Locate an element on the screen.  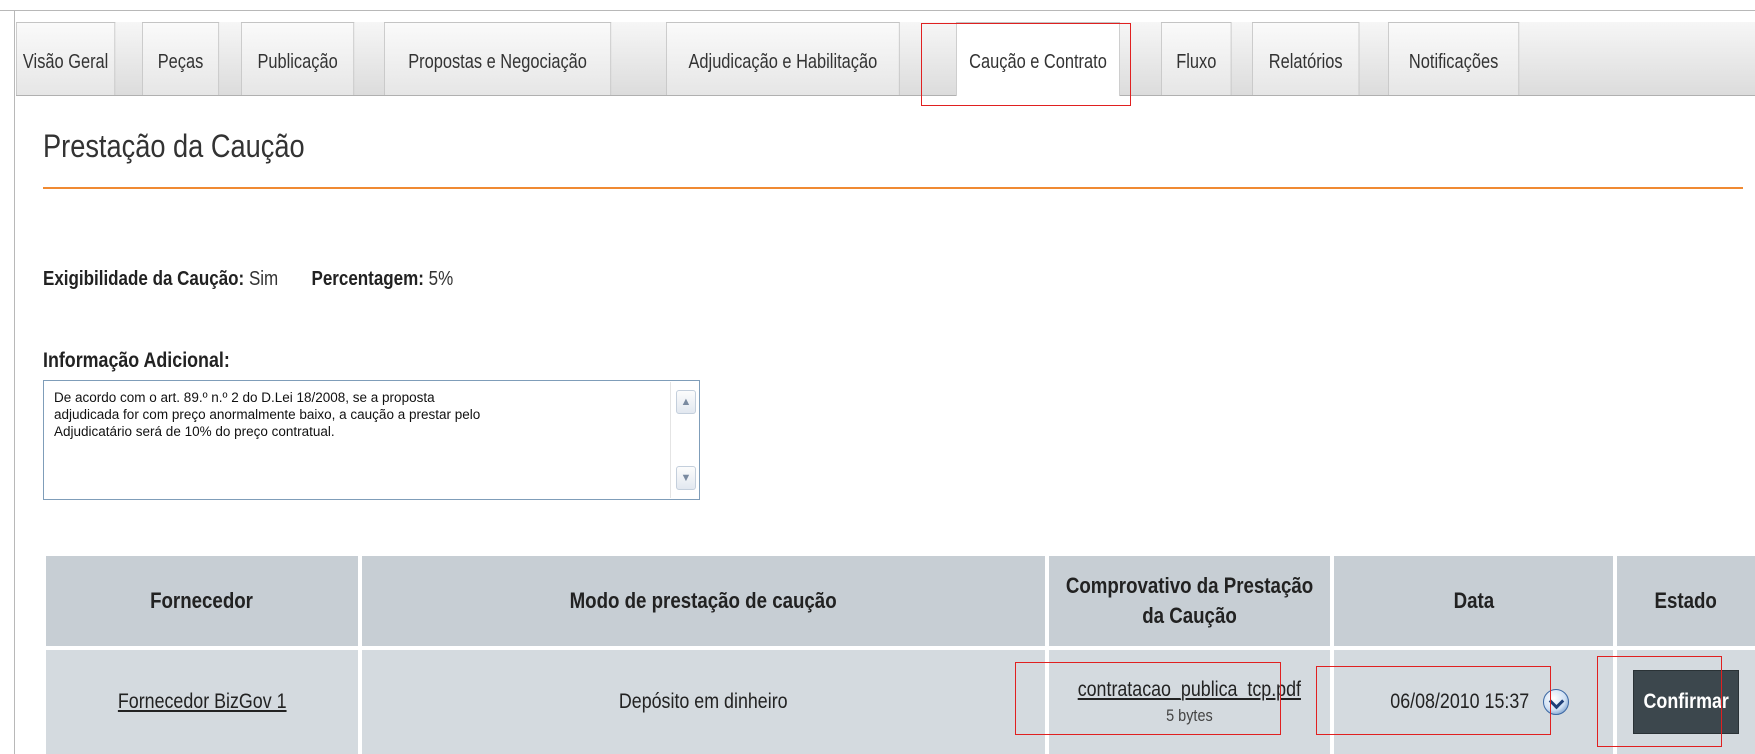
chevron-down-icon: ▼ is located at coordinates (686, 478).